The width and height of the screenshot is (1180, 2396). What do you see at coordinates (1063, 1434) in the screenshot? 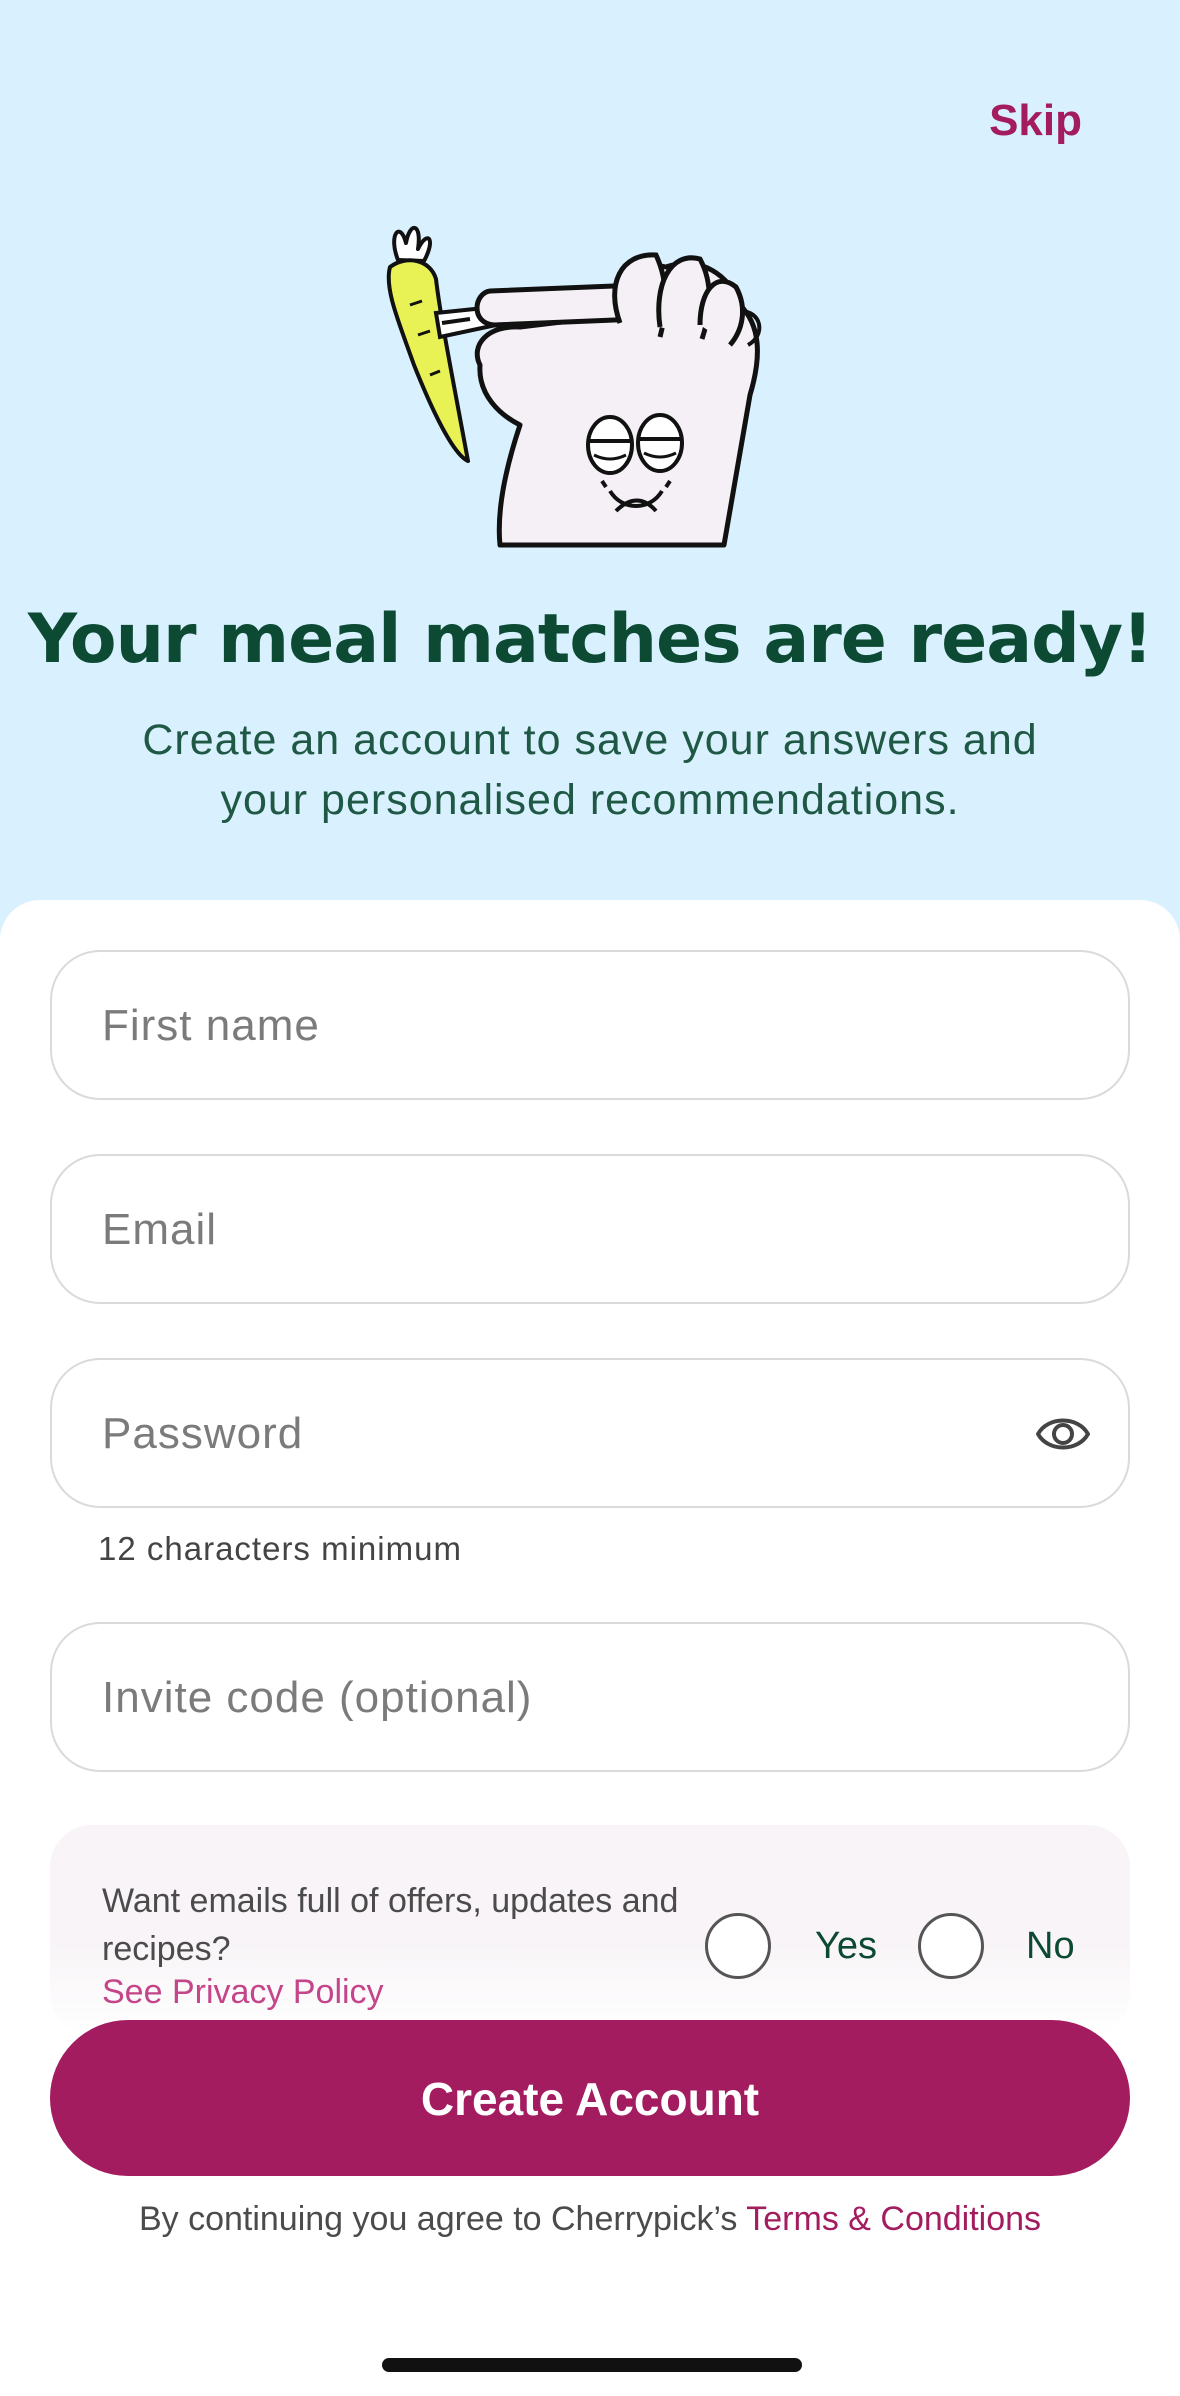
I see `eye-icon` at bounding box center [1063, 1434].